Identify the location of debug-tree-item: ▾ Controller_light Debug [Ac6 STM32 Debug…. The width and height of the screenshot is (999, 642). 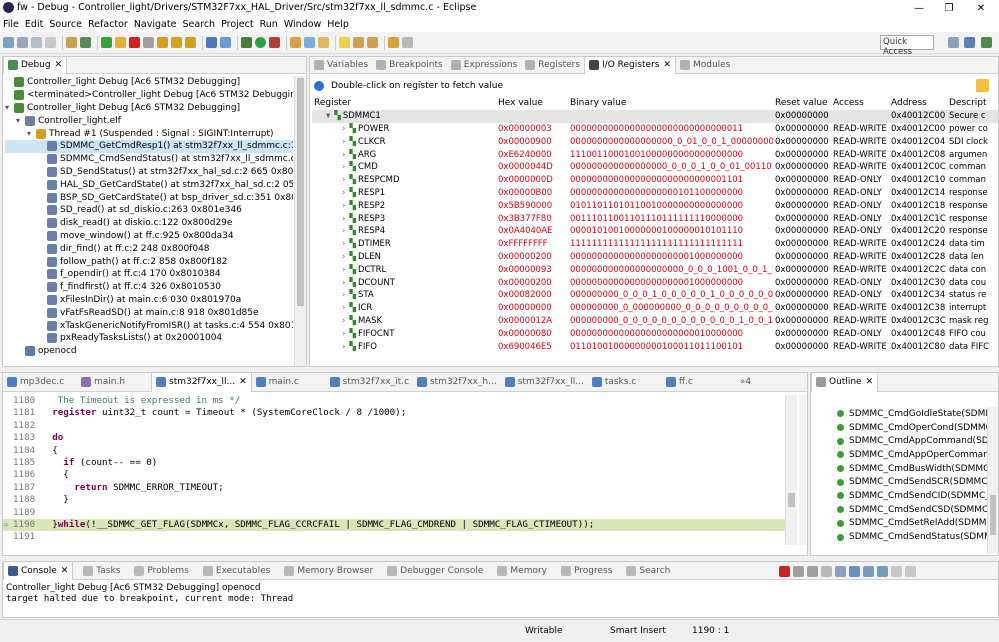
(149, 108).